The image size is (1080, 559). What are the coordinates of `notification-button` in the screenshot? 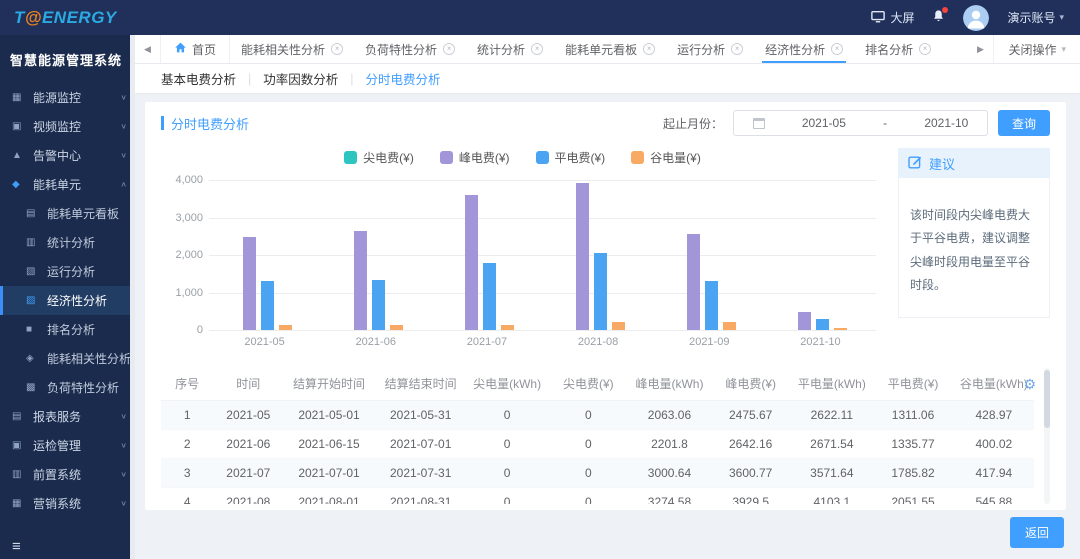 It's located at (940, 16).